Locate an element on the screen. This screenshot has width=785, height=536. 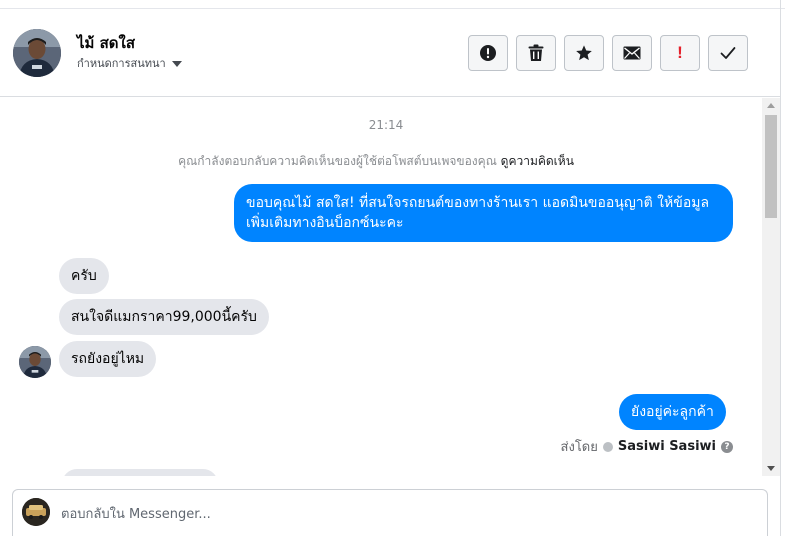
thread-scrollbar is located at coordinates (771, 287).